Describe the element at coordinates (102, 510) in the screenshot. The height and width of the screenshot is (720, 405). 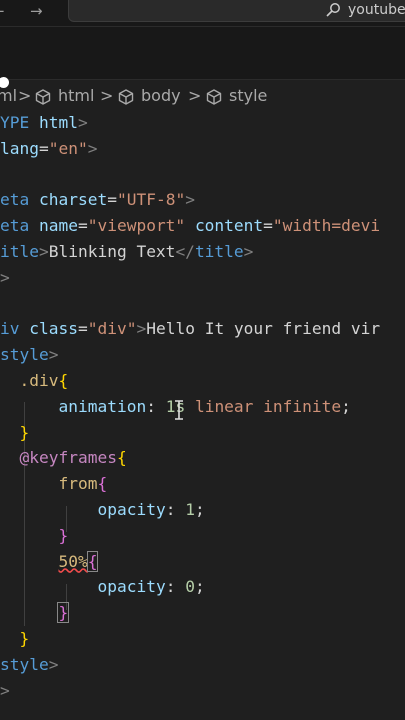
I see `code-line: opacity: 1;` at that location.